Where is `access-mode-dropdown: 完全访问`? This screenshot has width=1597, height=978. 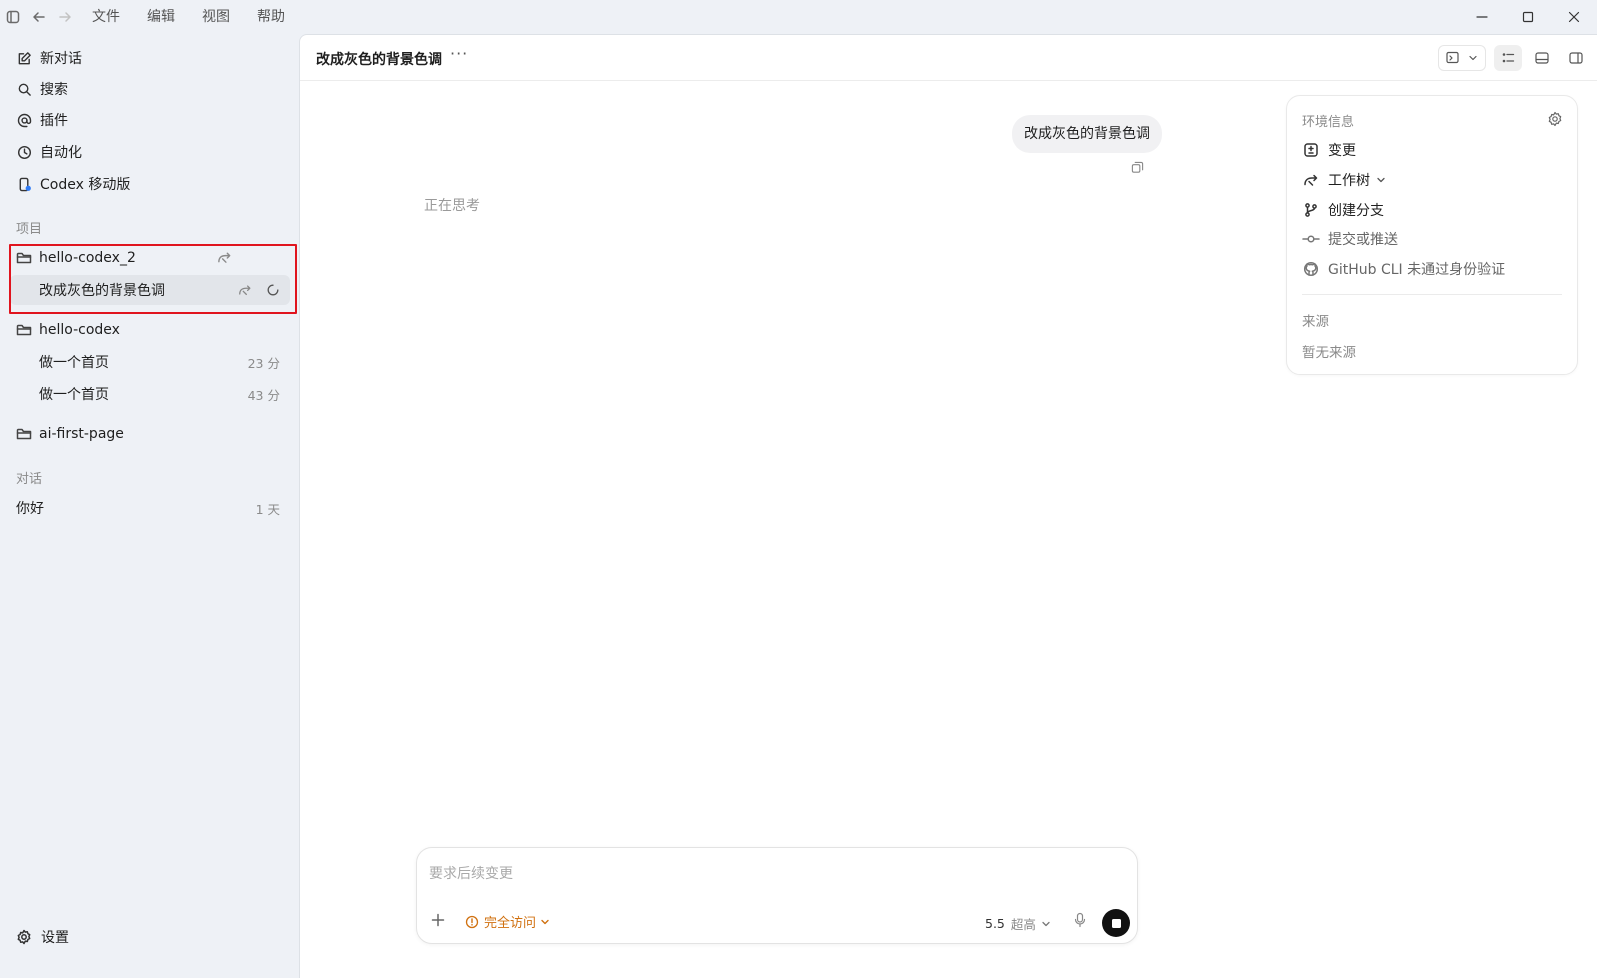
access-mode-dropdown: 完全访问 is located at coordinates (507, 921).